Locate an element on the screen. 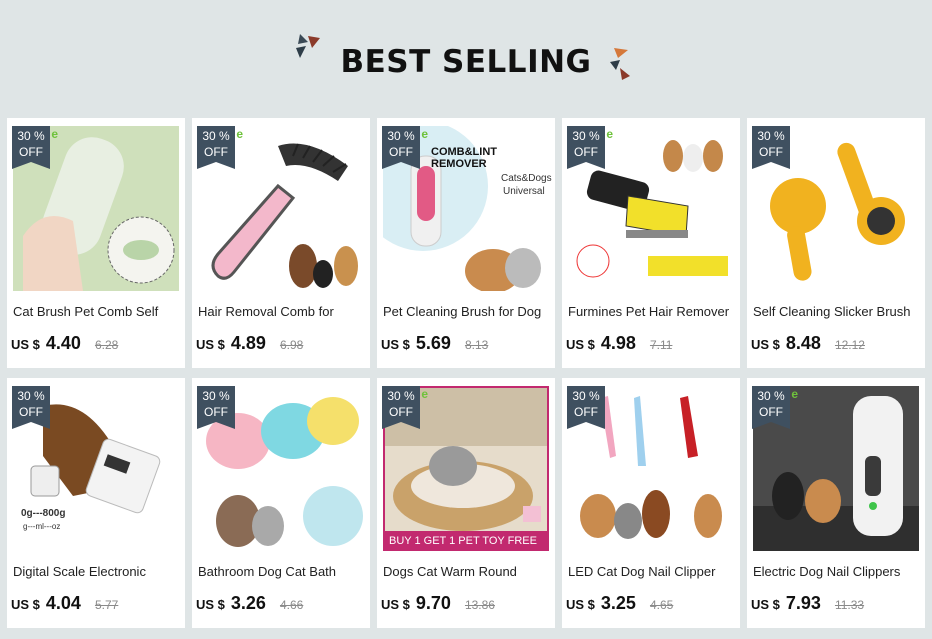 This screenshot has width=932, height=639. price-row: US $ 4.04 5.77 is located at coordinates (97, 605).